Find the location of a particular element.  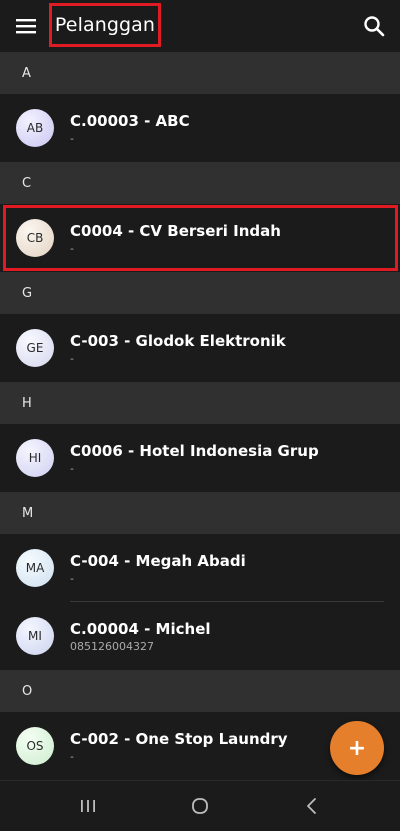

avatar: OS is located at coordinates (35, 746).